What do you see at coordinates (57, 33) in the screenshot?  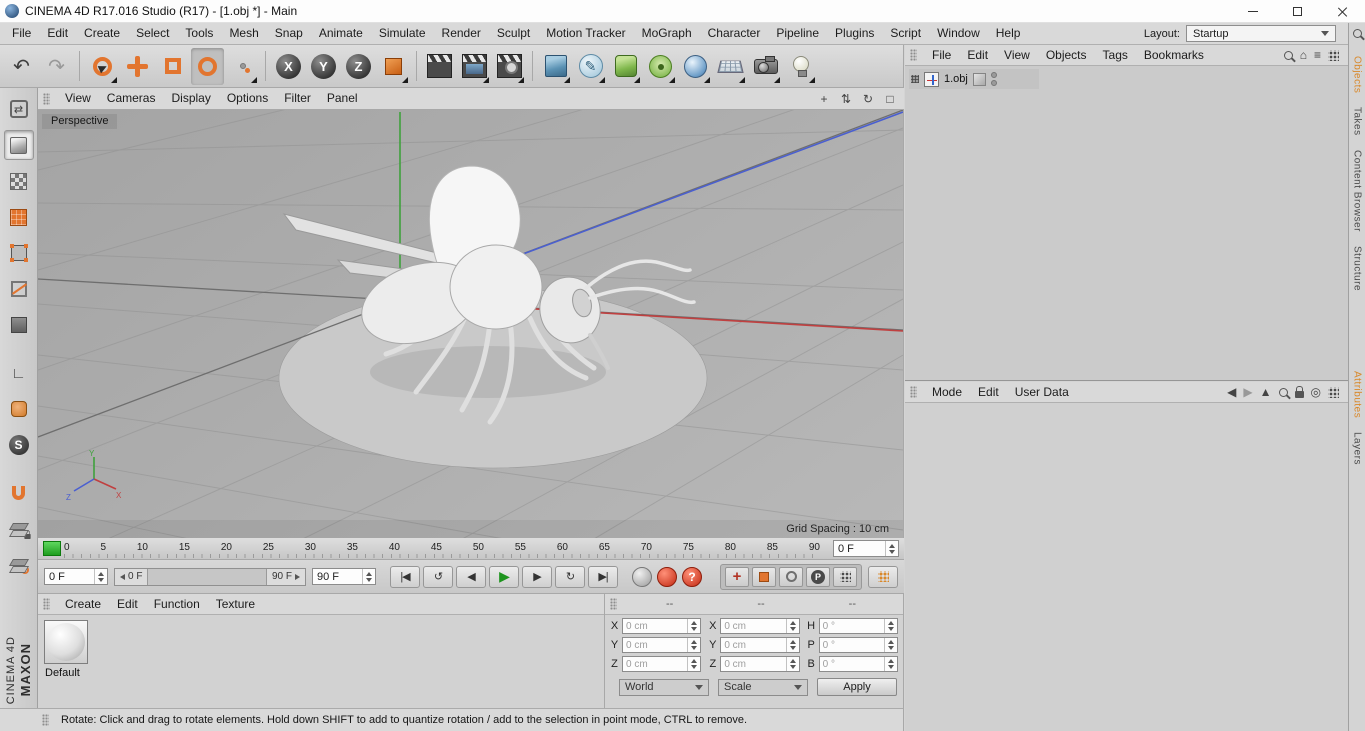 I see `menu-item: Edit` at bounding box center [57, 33].